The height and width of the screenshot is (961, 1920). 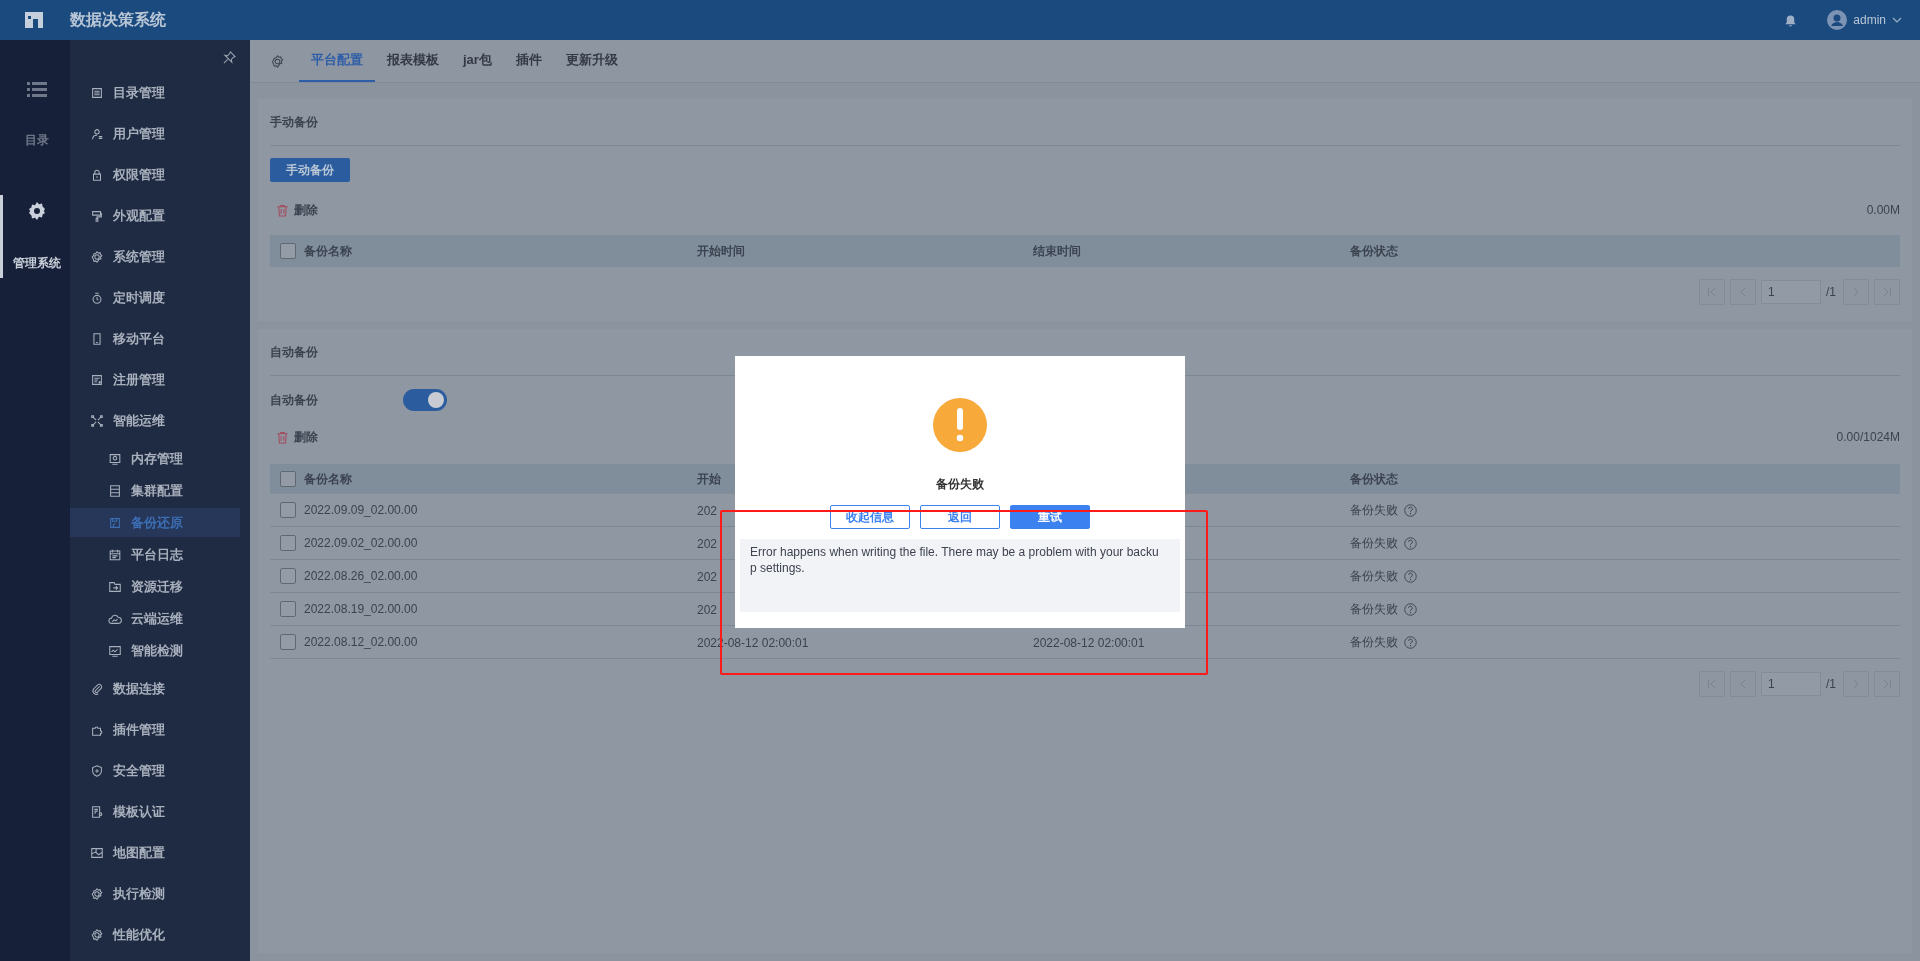 I want to click on sidebar-item: 地图配置, so click(x=155, y=852).